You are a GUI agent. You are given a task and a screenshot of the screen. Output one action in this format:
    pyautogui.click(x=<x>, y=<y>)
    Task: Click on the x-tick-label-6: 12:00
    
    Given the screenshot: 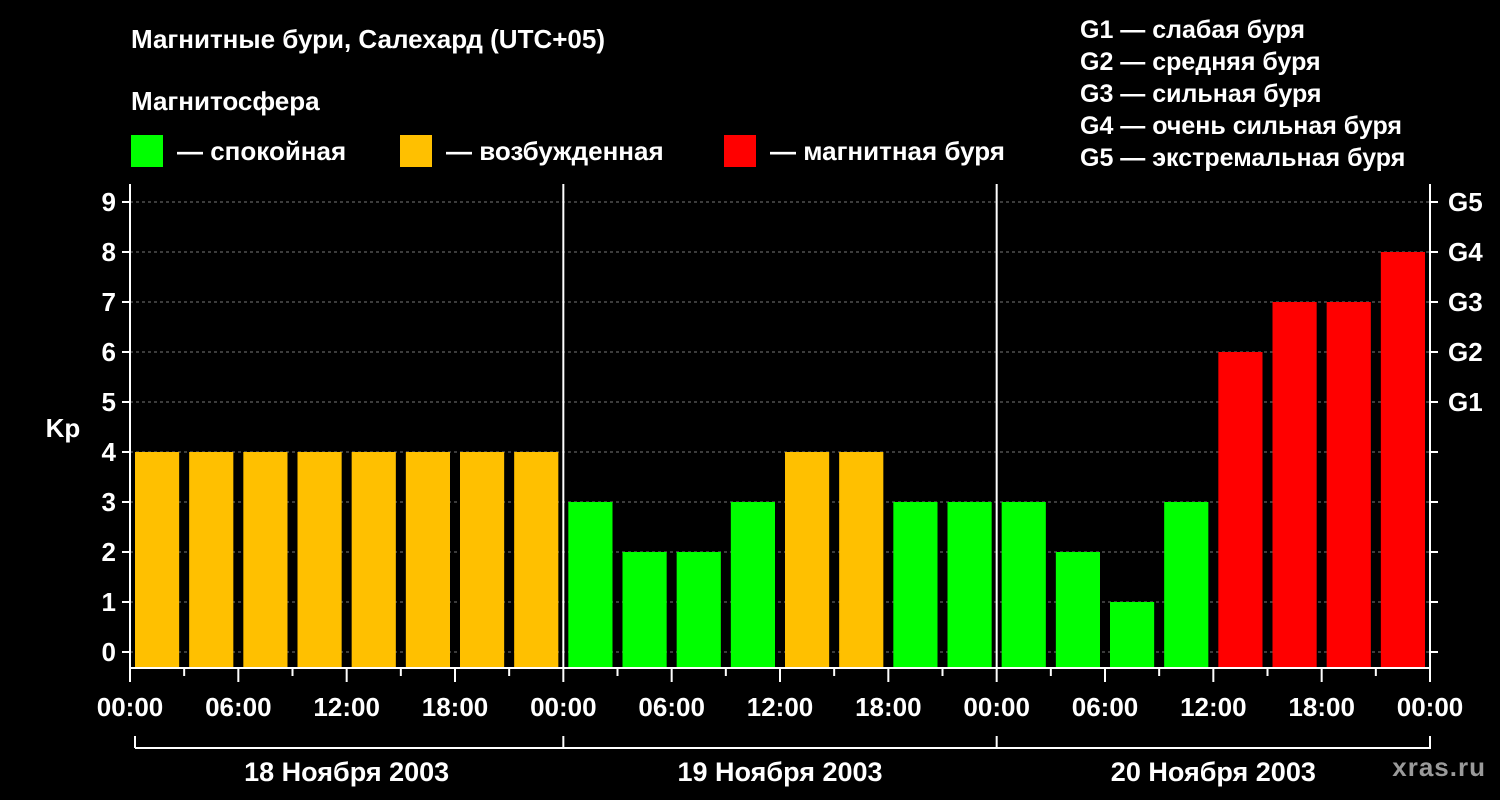 What is the action you would take?
    pyautogui.click(x=780, y=707)
    